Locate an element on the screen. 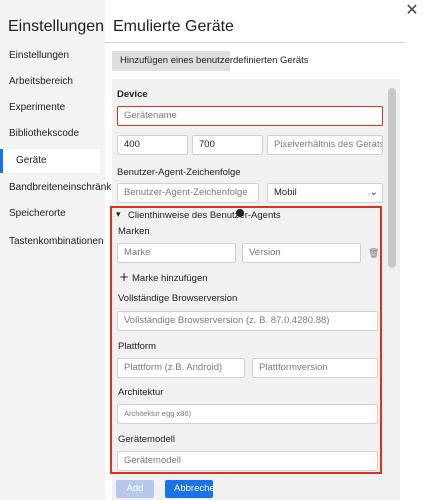 The width and height of the screenshot is (425, 500). sidebar-item-bandbreiteneinschraenkung: Bandbreiteneinschränkung is located at coordinates (64, 188).